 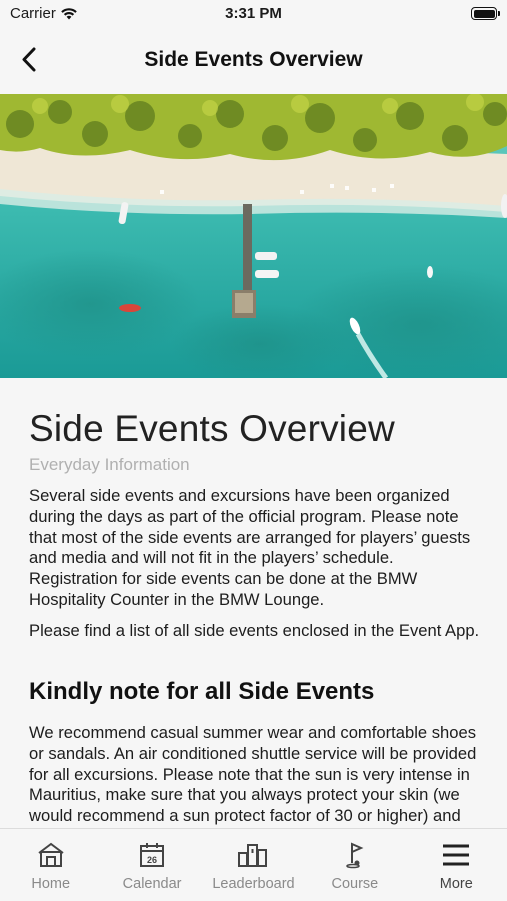 What do you see at coordinates (355, 855) in the screenshot?
I see `golf-flag-icon` at bounding box center [355, 855].